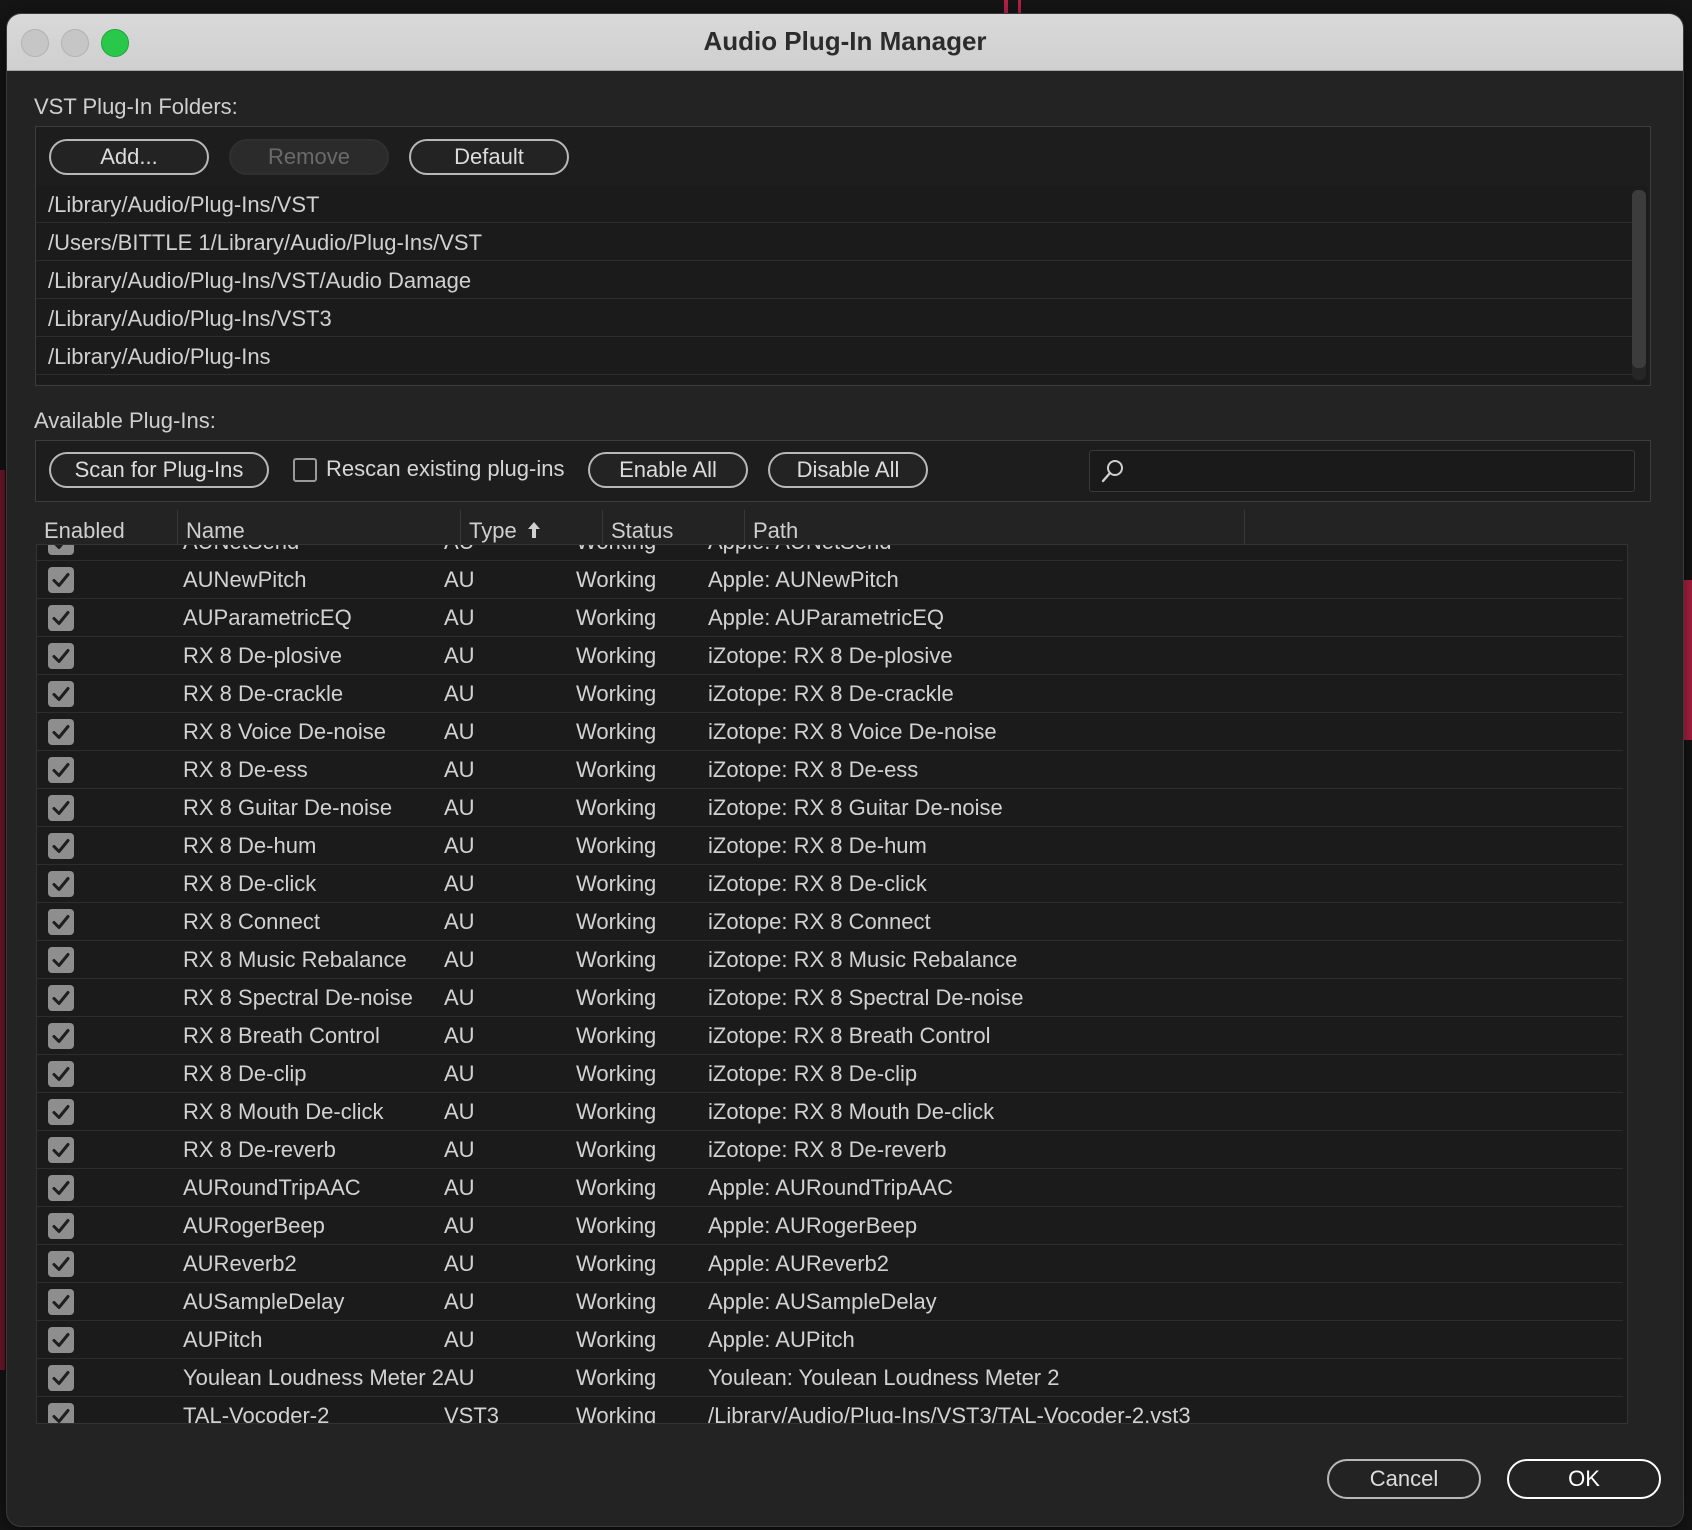 The width and height of the screenshot is (1692, 1530). I want to click on plugin-search-field, so click(1362, 471).